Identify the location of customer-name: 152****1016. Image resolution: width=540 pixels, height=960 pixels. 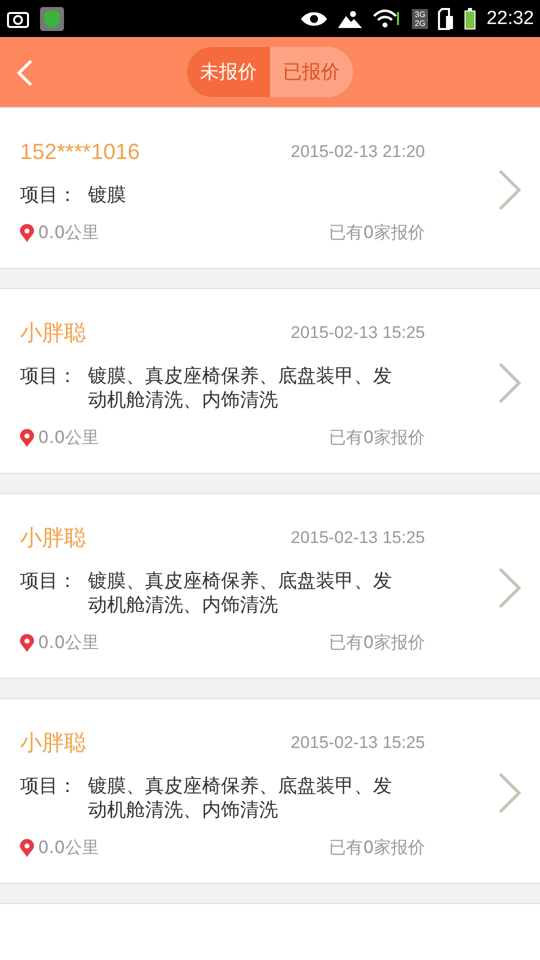
(80, 152).